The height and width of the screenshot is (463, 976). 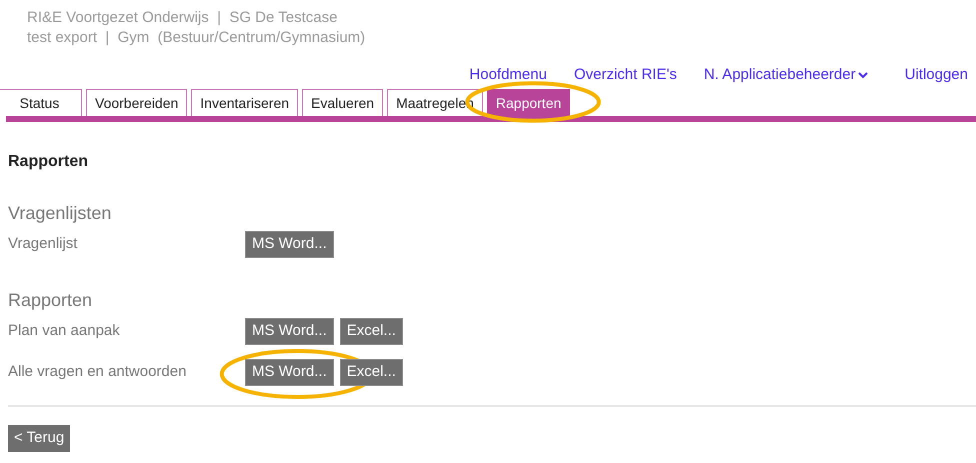 What do you see at coordinates (60, 213) in the screenshot?
I see `section-heading: Vragenlijsten` at bounding box center [60, 213].